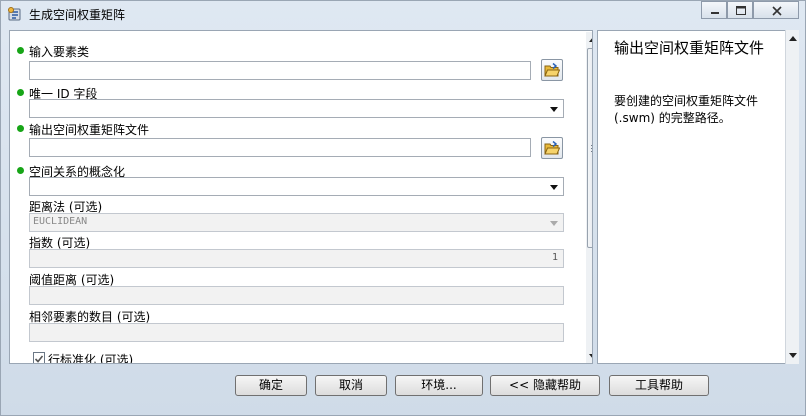  I want to click on help-body: 要创建的空间权重矩阵文件 (.swm) 的完整路径。, so click(686, 109).